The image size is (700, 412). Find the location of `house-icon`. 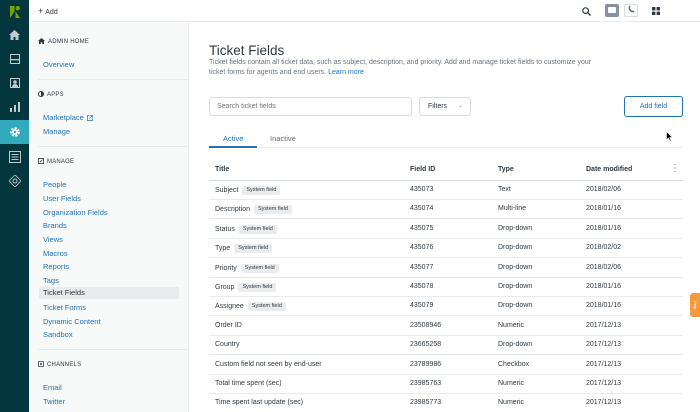

house-icon is located at coordinates (41, 42).